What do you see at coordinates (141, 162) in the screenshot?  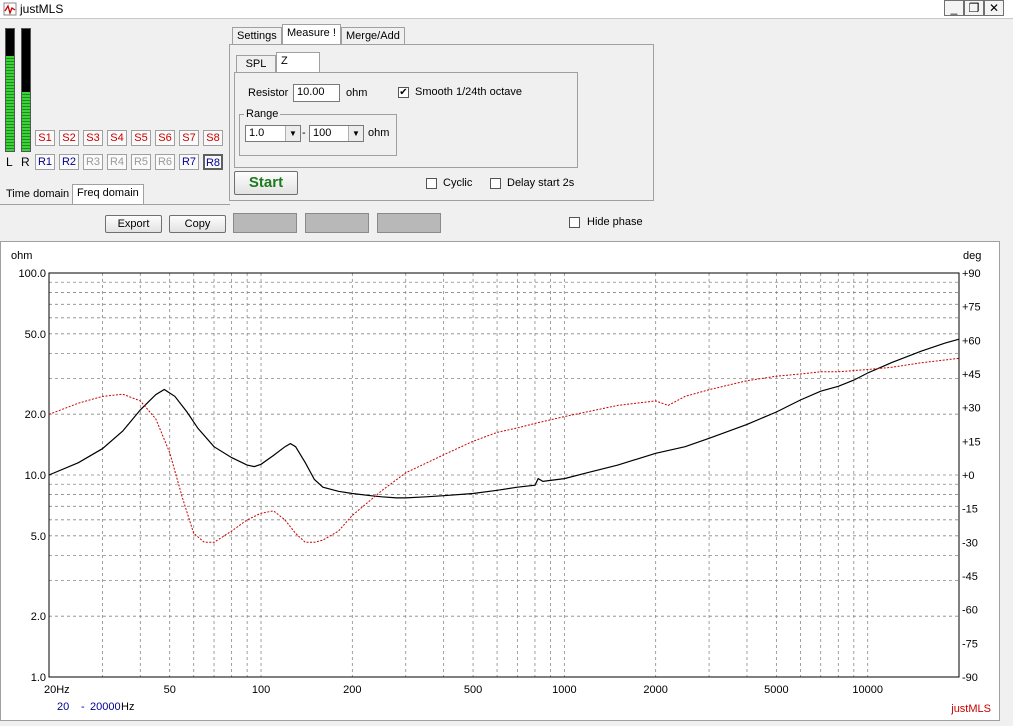 I see `ref-button-r5: R5` at bounding box center [141, 162].